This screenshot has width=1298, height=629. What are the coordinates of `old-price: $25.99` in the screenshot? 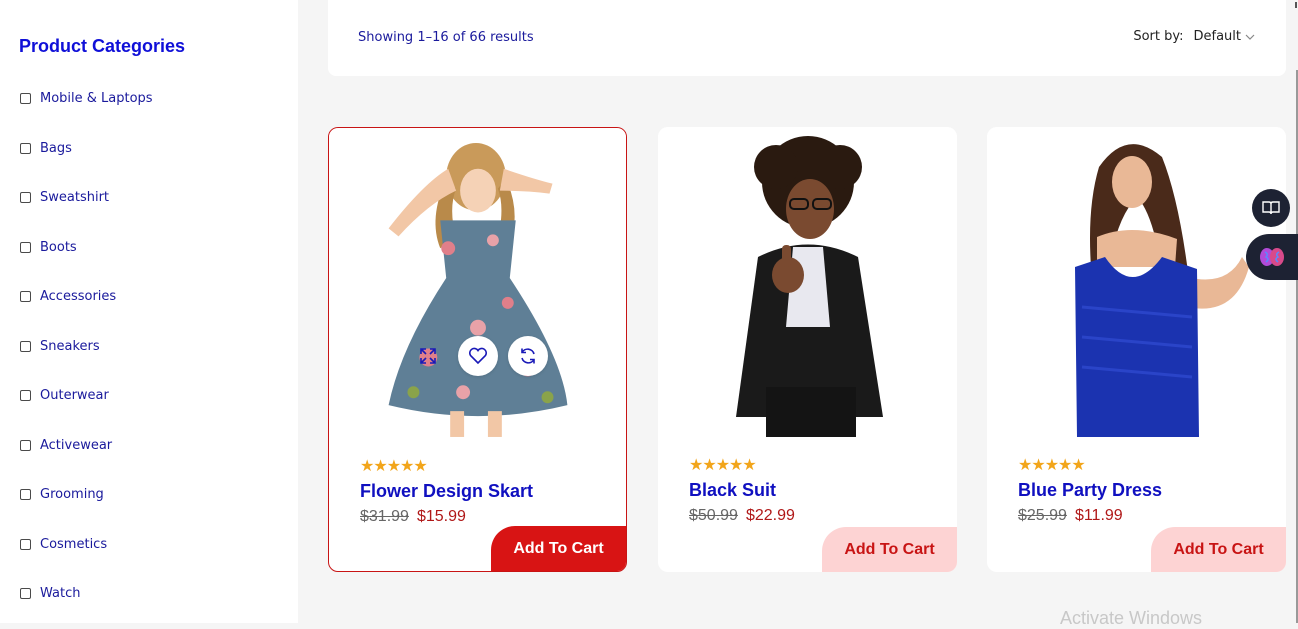 It's located at (1042, 515).